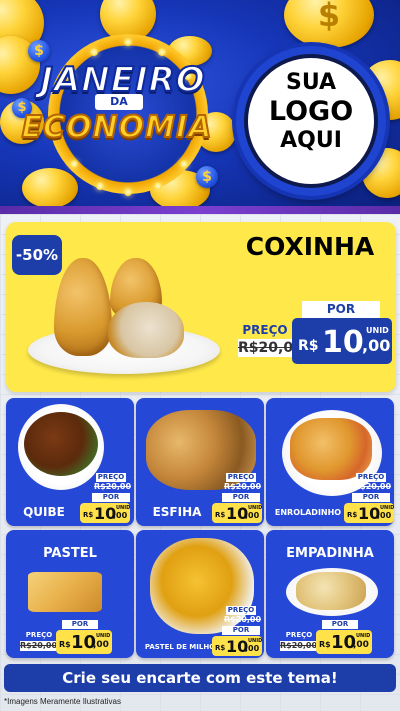 Image resolution: width=400 pixels, height=711 pixels. Describe the element at coordinates (65, 592) in the screenshot. I see `pastel-image` at that location.